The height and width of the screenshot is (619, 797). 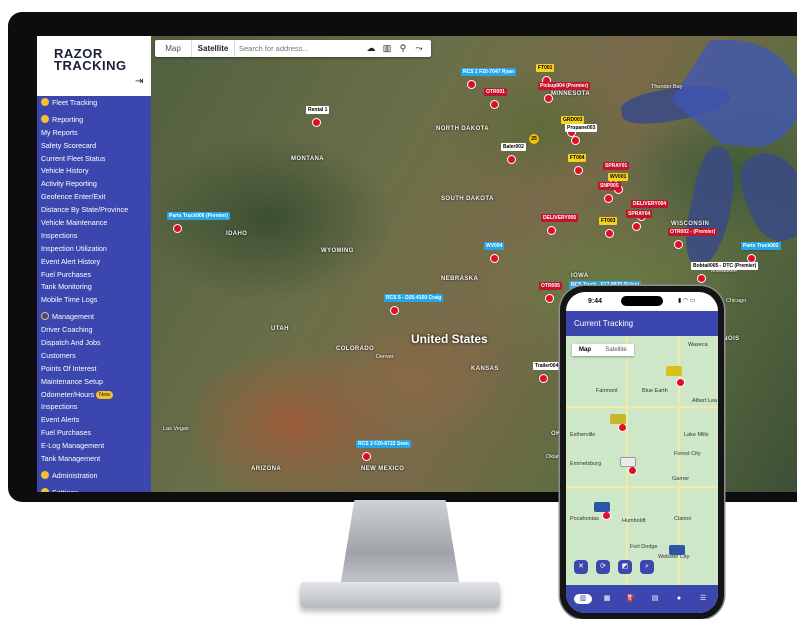 What do you see at coordinates (95, 287) in the screenshot?
I see `sidebar-item: Tank Monitoring` at bounding box center [95, 287].